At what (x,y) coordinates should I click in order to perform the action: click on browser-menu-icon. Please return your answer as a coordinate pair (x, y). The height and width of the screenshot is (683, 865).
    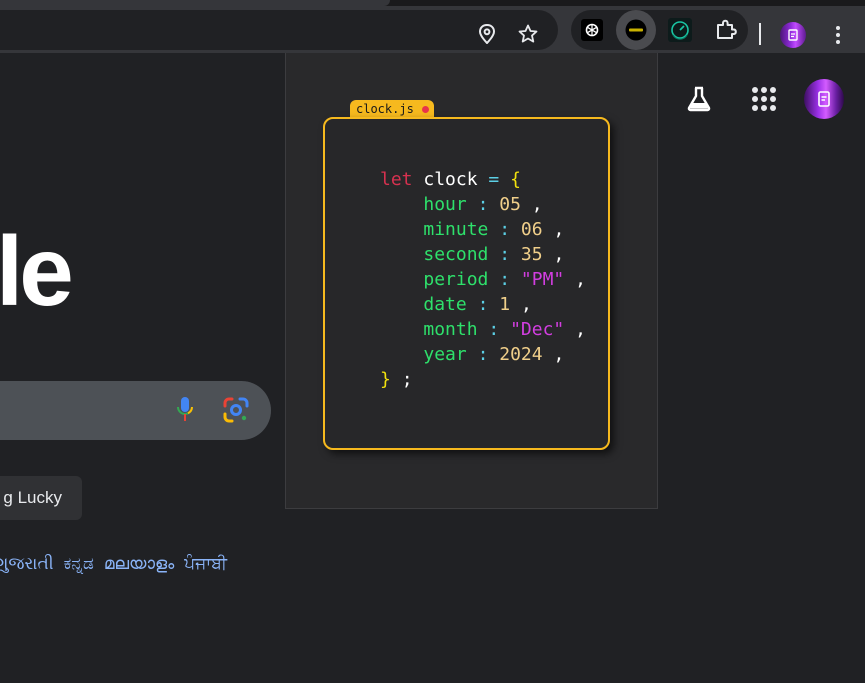
    Looking at the image, I should click on (838, 35).